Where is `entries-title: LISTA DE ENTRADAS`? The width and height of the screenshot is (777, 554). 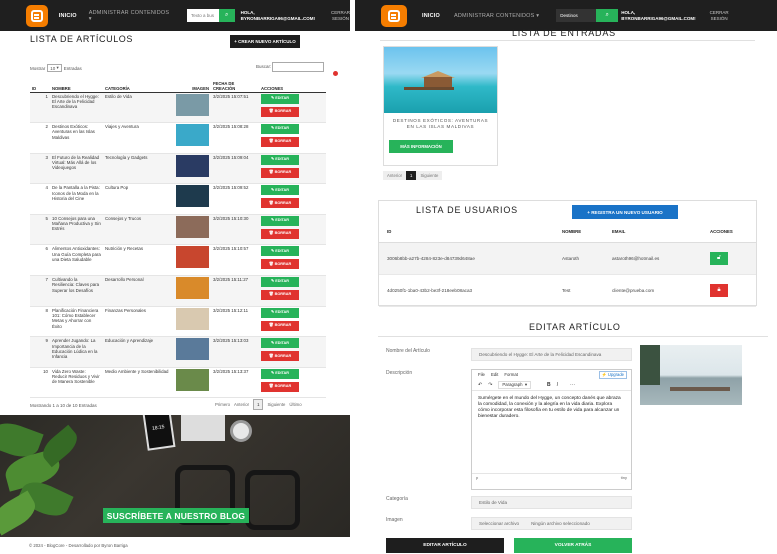
entries-title: LISTA DE ENTRADAS is located at coordinates (564, 33).